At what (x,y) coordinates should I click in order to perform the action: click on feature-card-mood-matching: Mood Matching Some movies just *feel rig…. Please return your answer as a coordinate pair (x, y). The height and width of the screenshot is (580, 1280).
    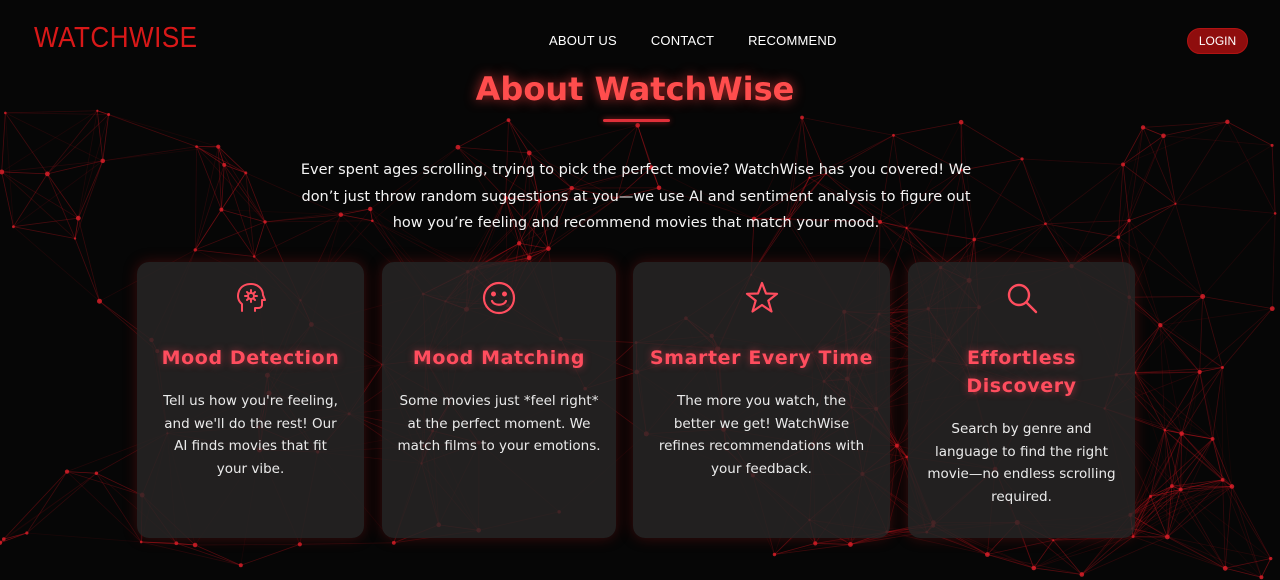
    Looking at the image, I should click on (499, 400).